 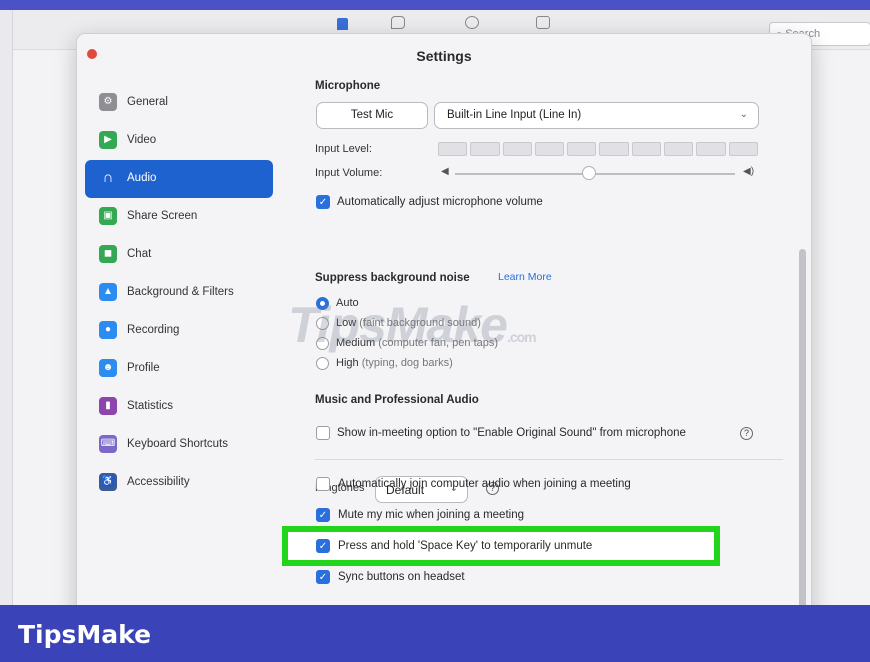 I want to click on watermark: TipsMake.com, so click(x=412, y=325).